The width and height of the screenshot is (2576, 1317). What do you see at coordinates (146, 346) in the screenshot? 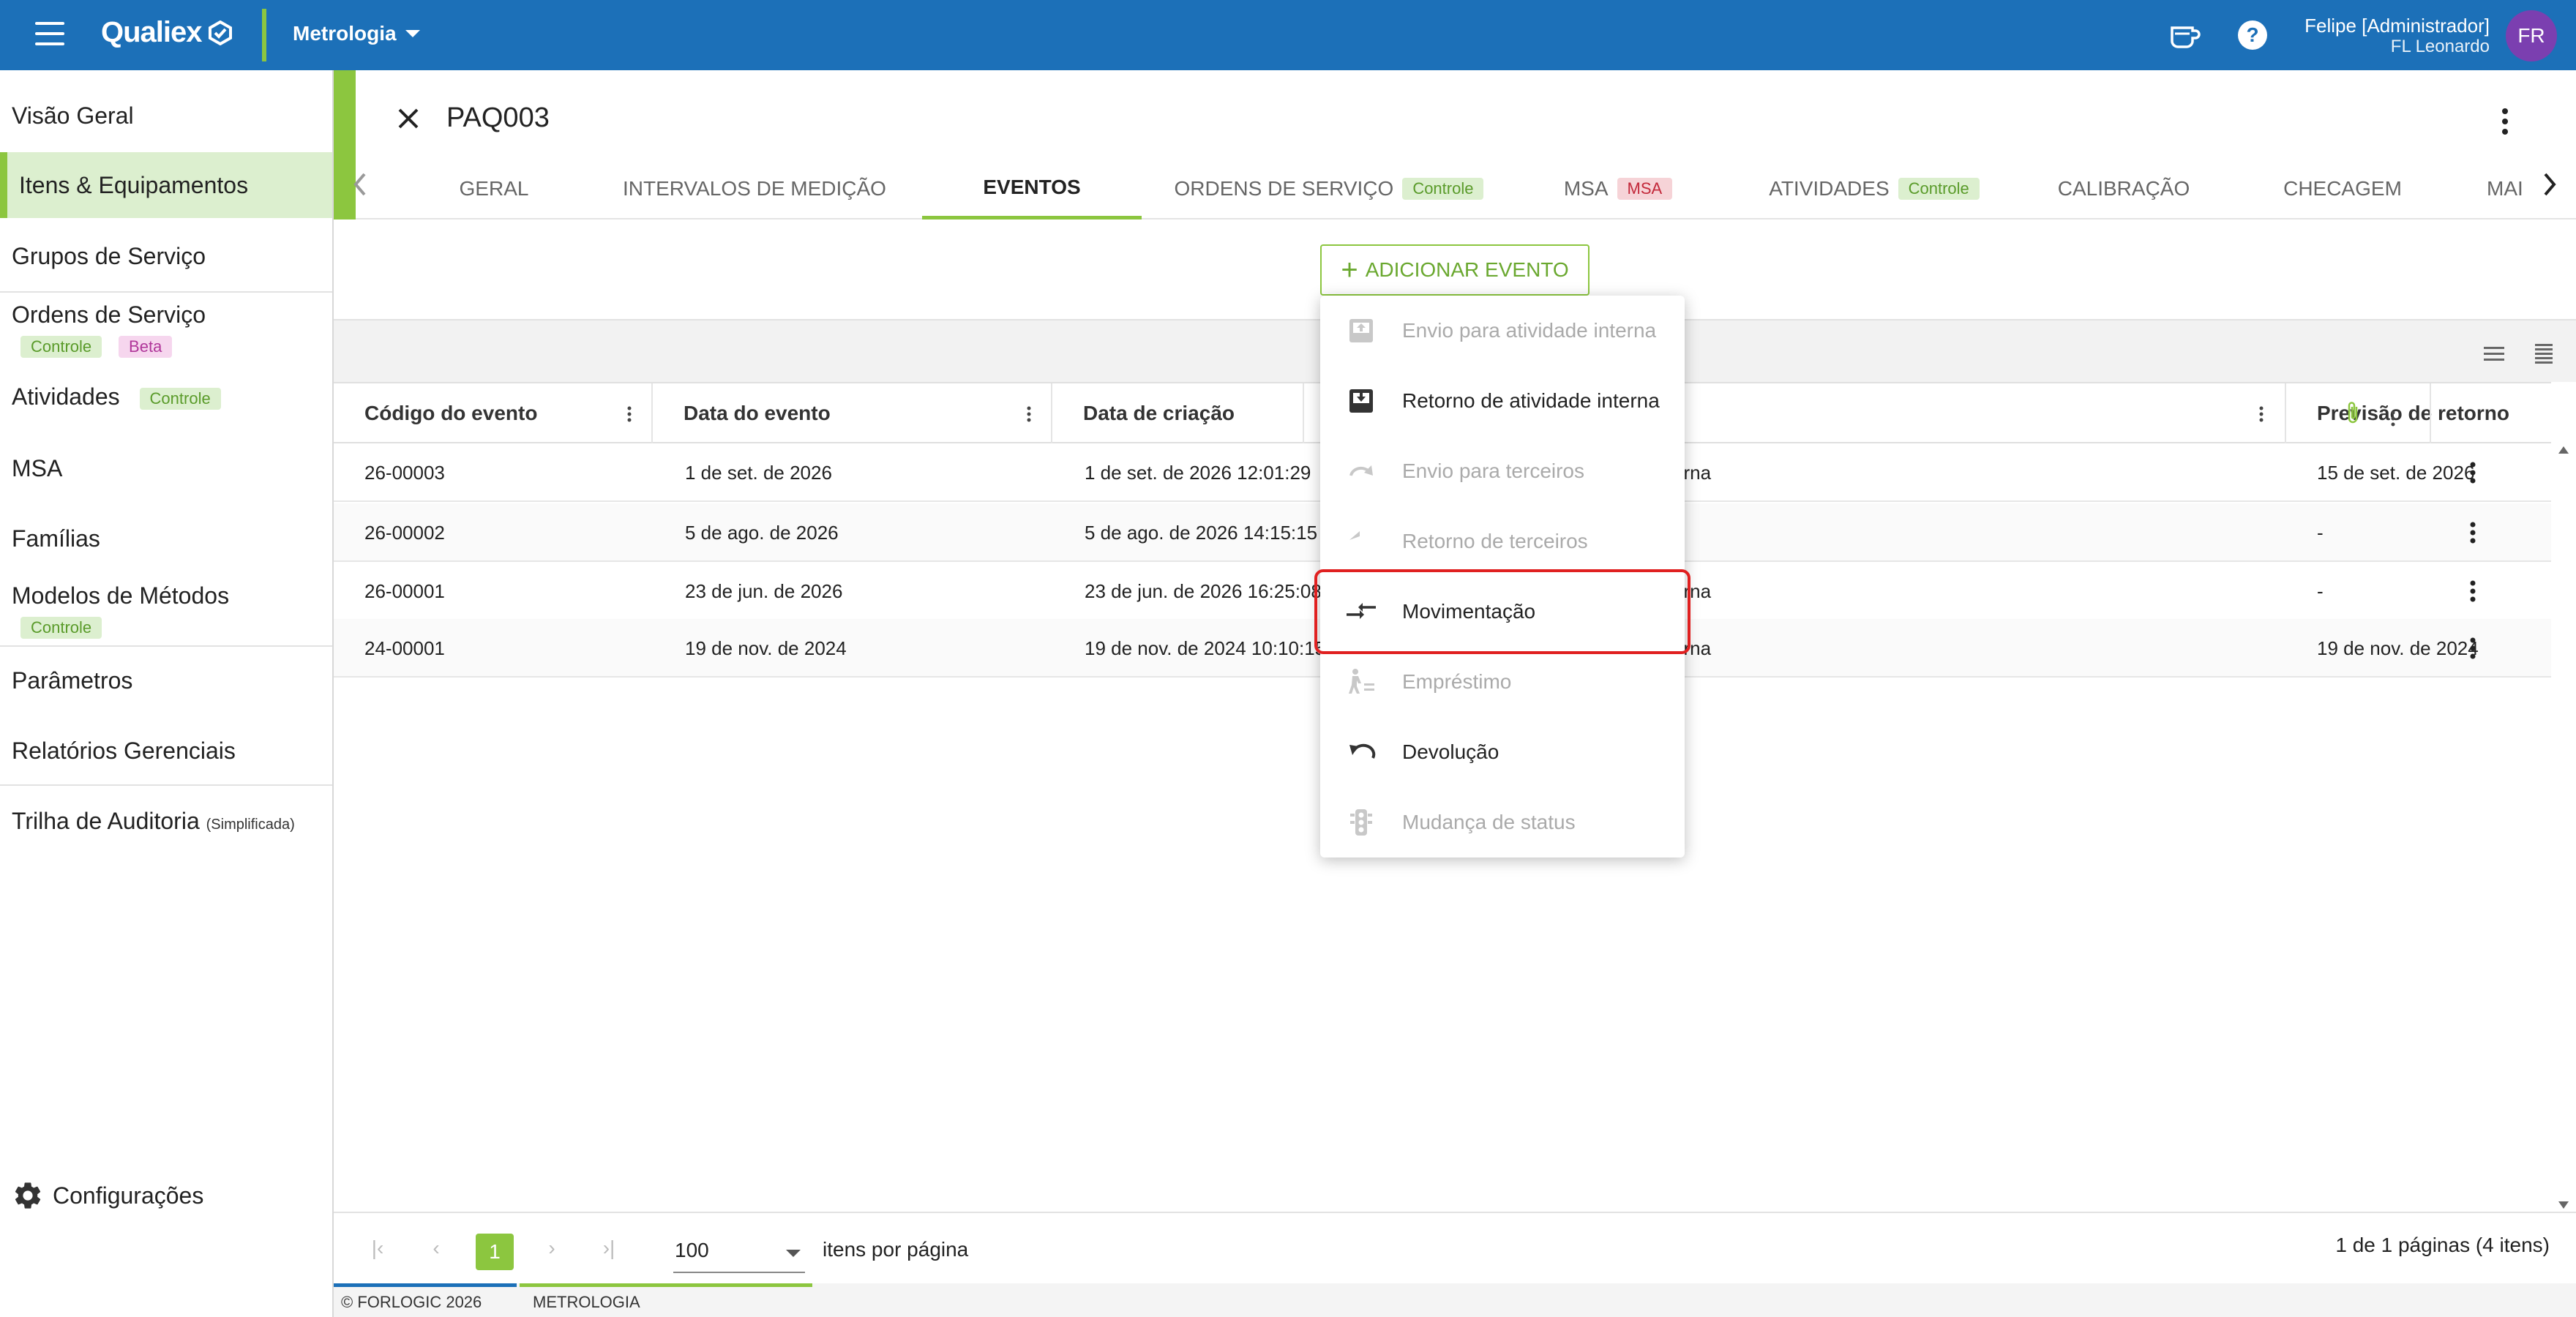
I see `badge-beta: Beta` at bounding box center [146, 346].